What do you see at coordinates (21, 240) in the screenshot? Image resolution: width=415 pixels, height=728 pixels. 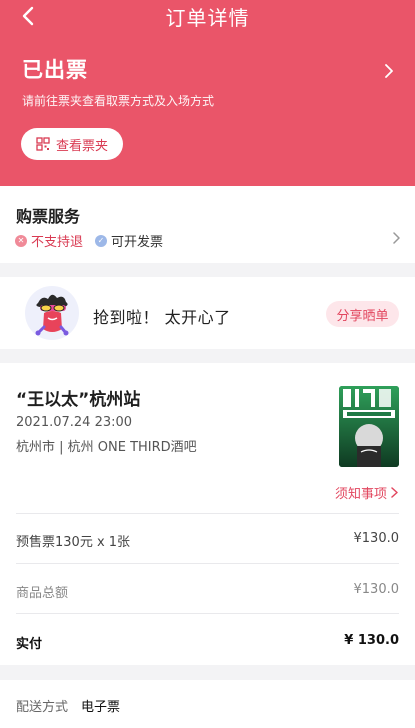 I see `cross-circle-icon: ✕` at bounding box center [21, 240].